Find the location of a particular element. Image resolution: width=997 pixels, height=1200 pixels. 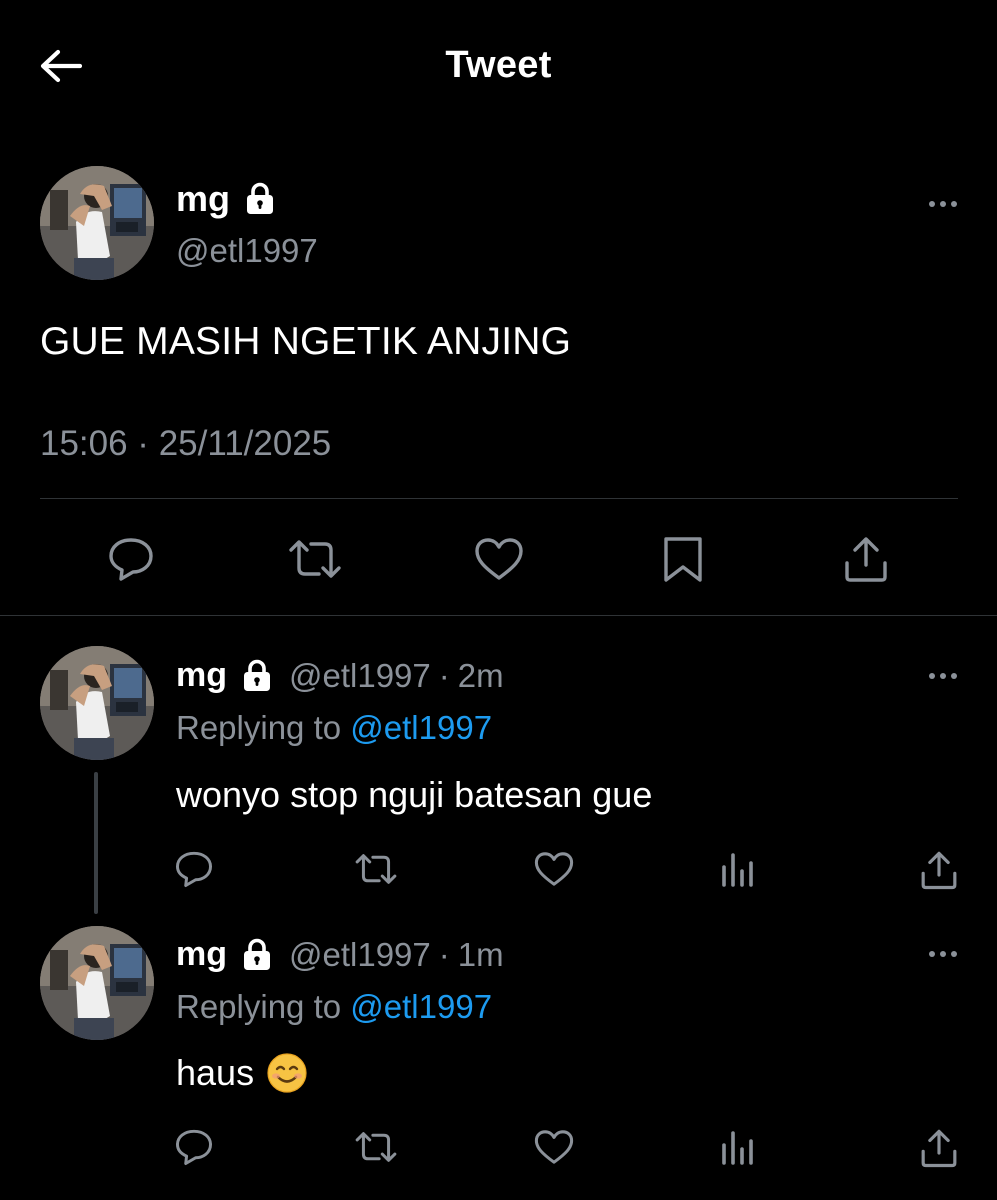

bookmark-icon is located at coordinates (683, 559).